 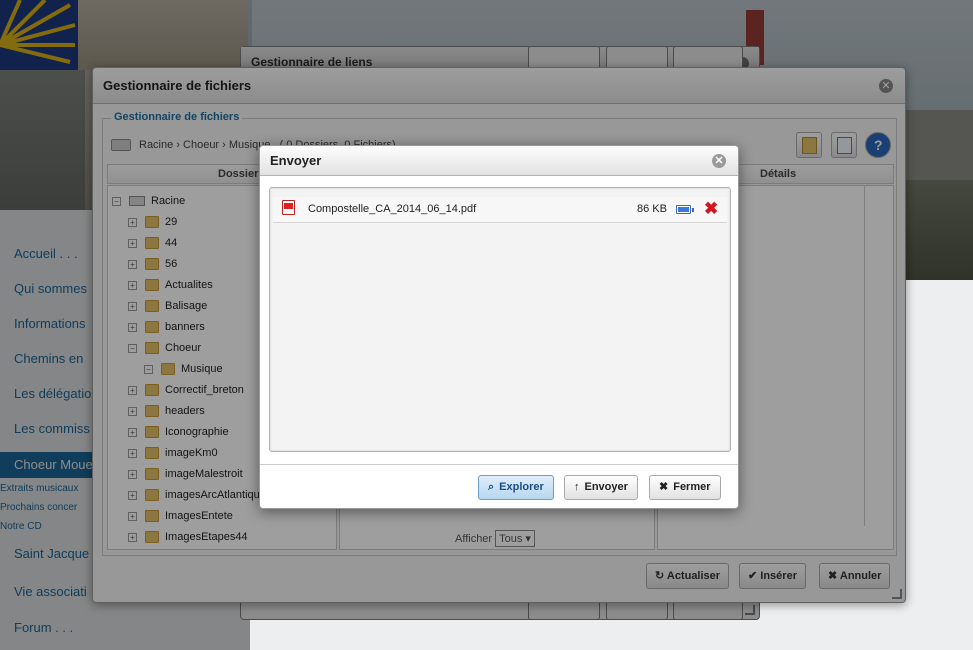 What do you see at coordinates (180, 516) in the screenshot?
I see `tree-folder: + ImagesEntete` at bounding box center [180, 516].